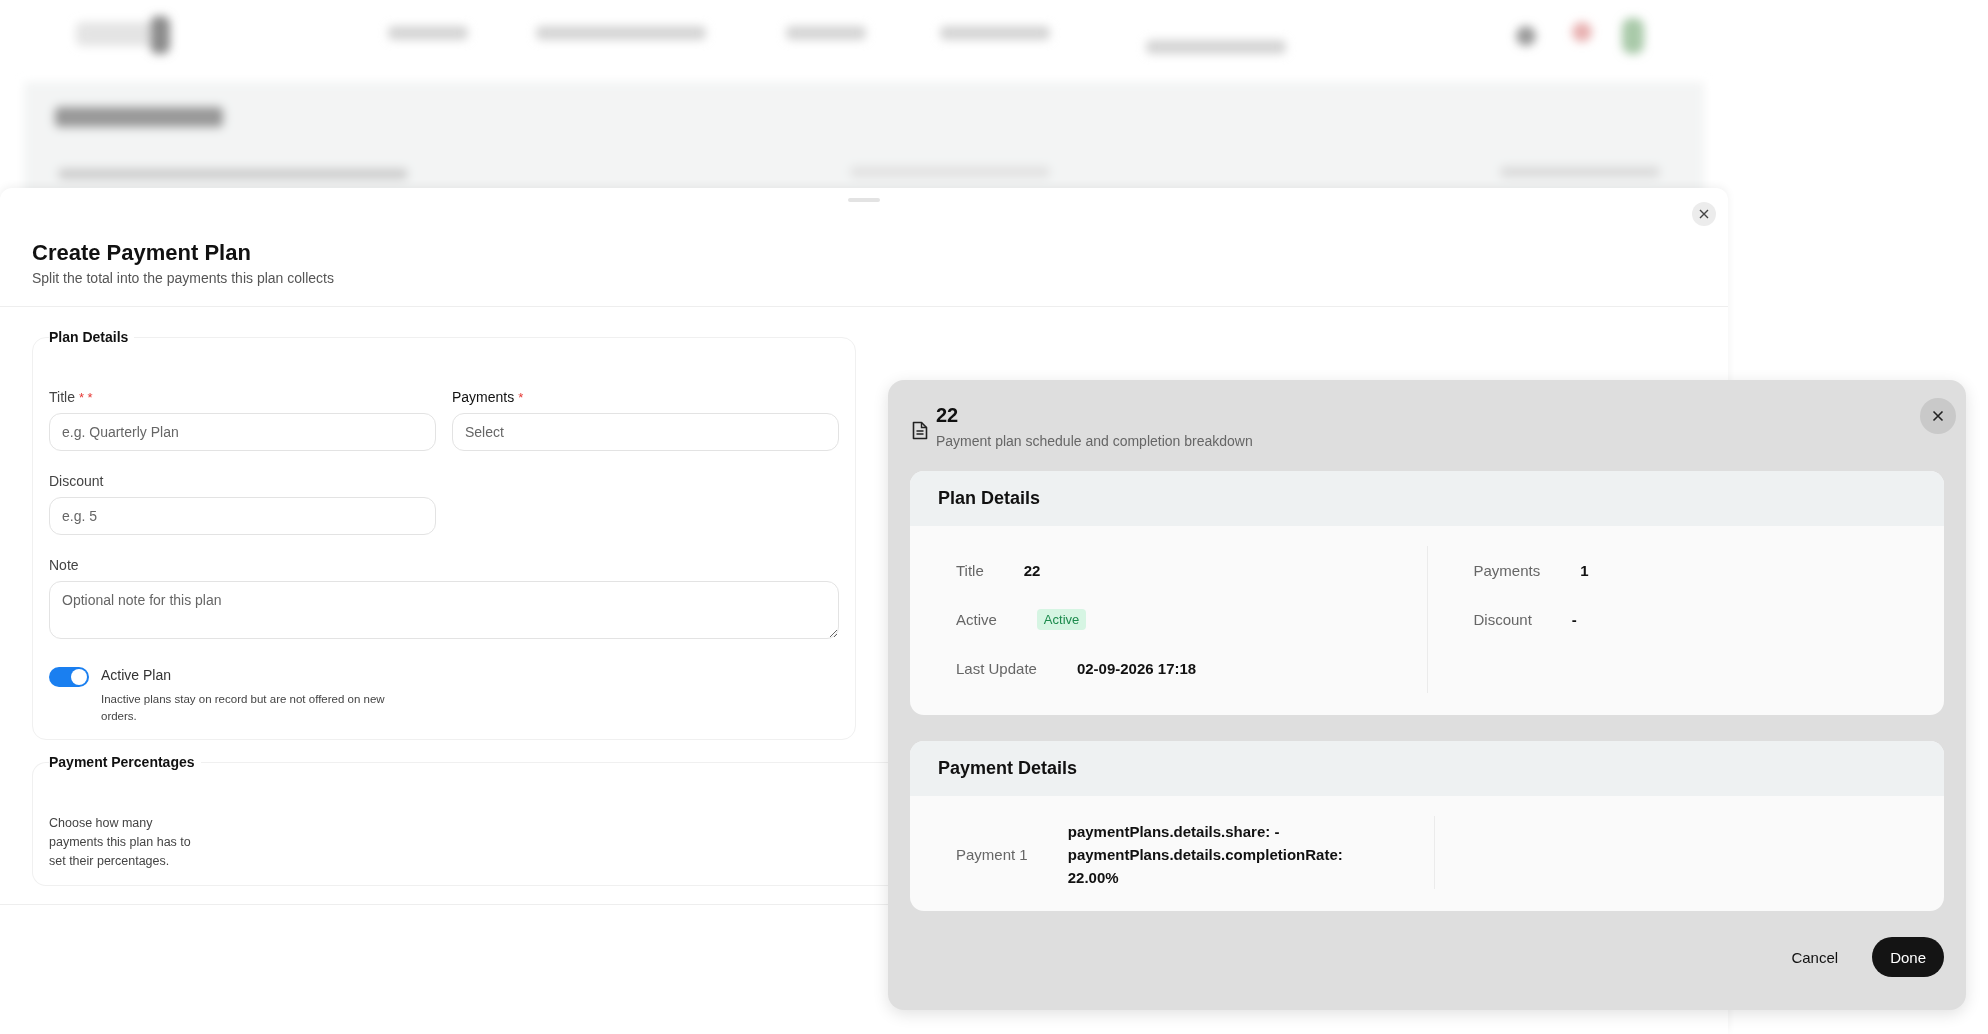 This screenshot has height=1034, width=1988. Describe the element at coordinates (992, 854) in the screenshot. I see `detail-label: Payment 1` at that location.